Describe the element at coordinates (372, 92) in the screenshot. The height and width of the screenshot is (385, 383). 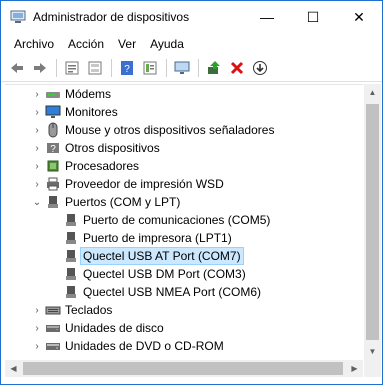
I see `scroll-up-icon: ▲` at that location.